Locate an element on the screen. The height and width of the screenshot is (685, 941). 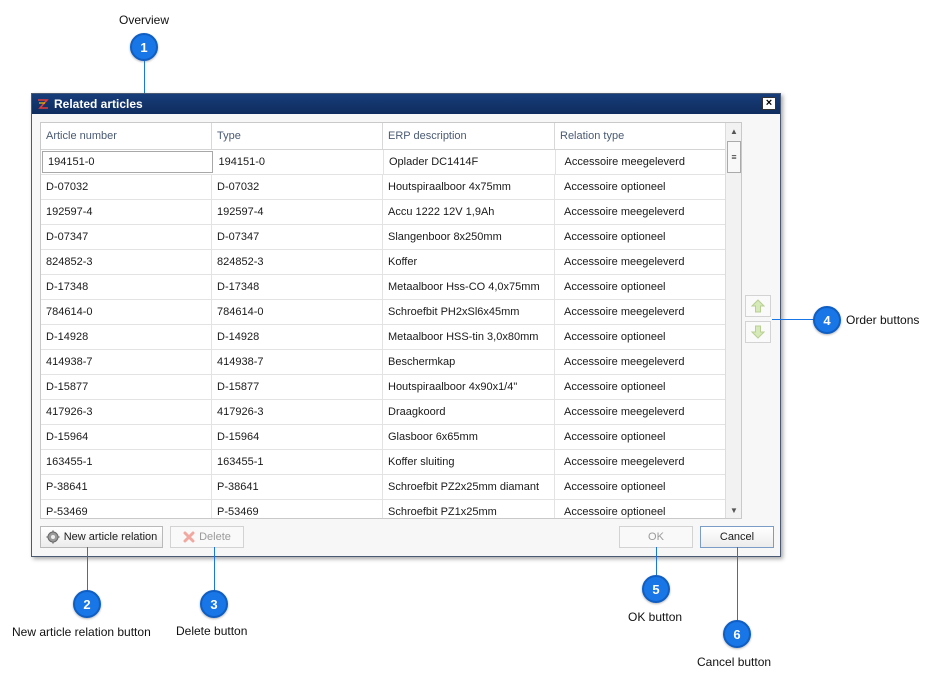
delete-callout-line is located at coordinates (214, 569).